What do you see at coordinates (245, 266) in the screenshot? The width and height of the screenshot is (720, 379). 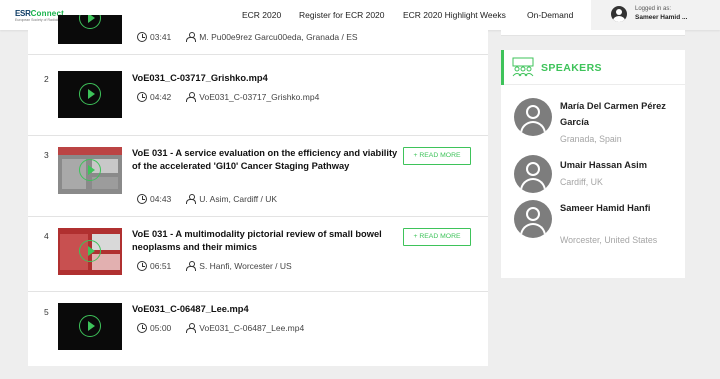 I see `video-speaker: S. Hanfi, Worcester / US` at bounding box center [245, 266].